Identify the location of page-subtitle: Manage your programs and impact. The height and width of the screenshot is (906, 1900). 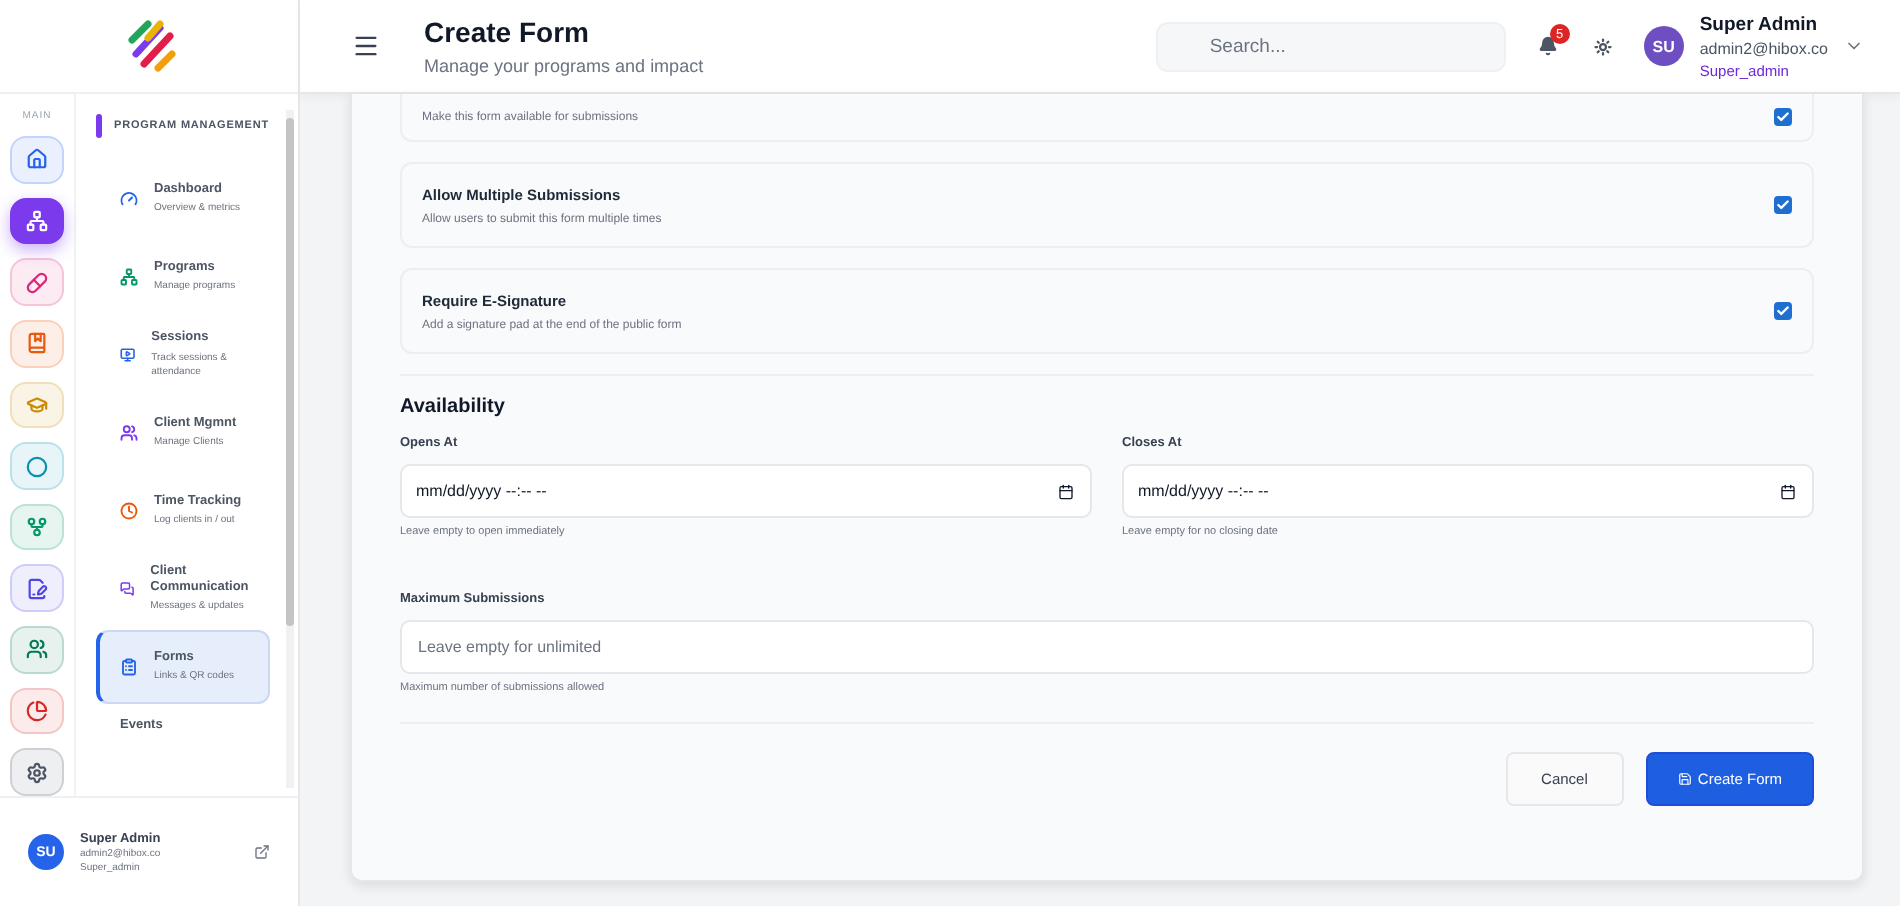
(565, 66).